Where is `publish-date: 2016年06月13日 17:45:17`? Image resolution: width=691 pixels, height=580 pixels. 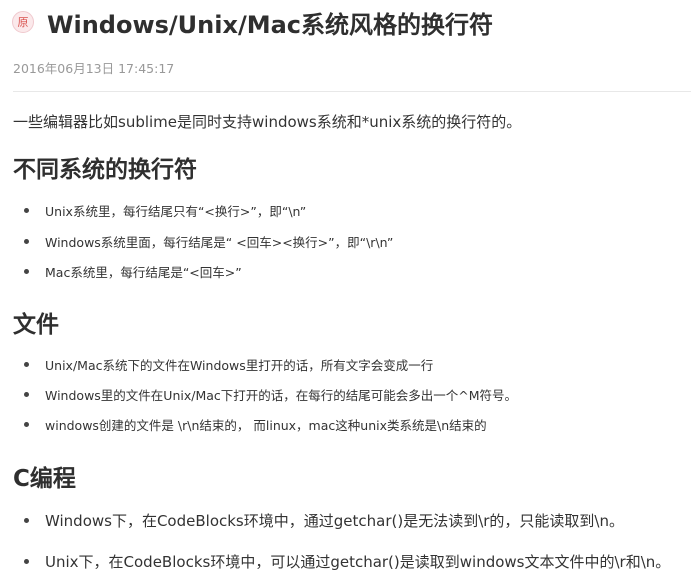 publish-date: 2016年06月13日 17:45:17 is located at coordinates (94, 68).